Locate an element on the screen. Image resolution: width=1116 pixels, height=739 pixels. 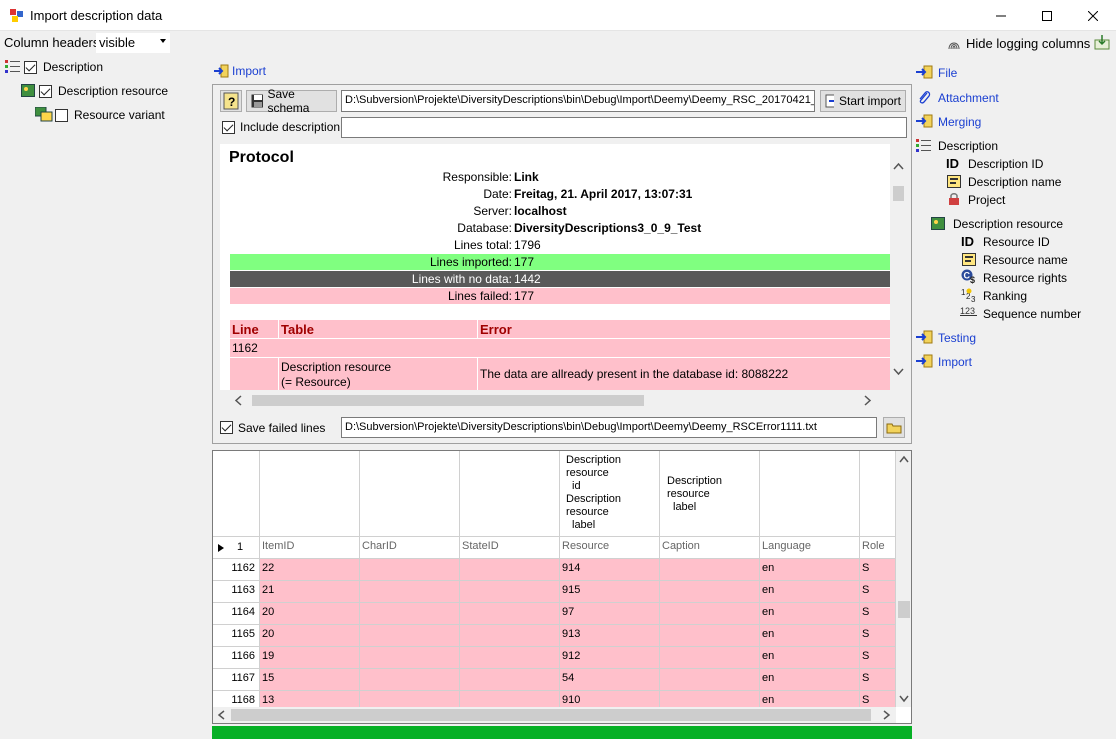
mapping-header-stateid is located at coordinates (510, 494).